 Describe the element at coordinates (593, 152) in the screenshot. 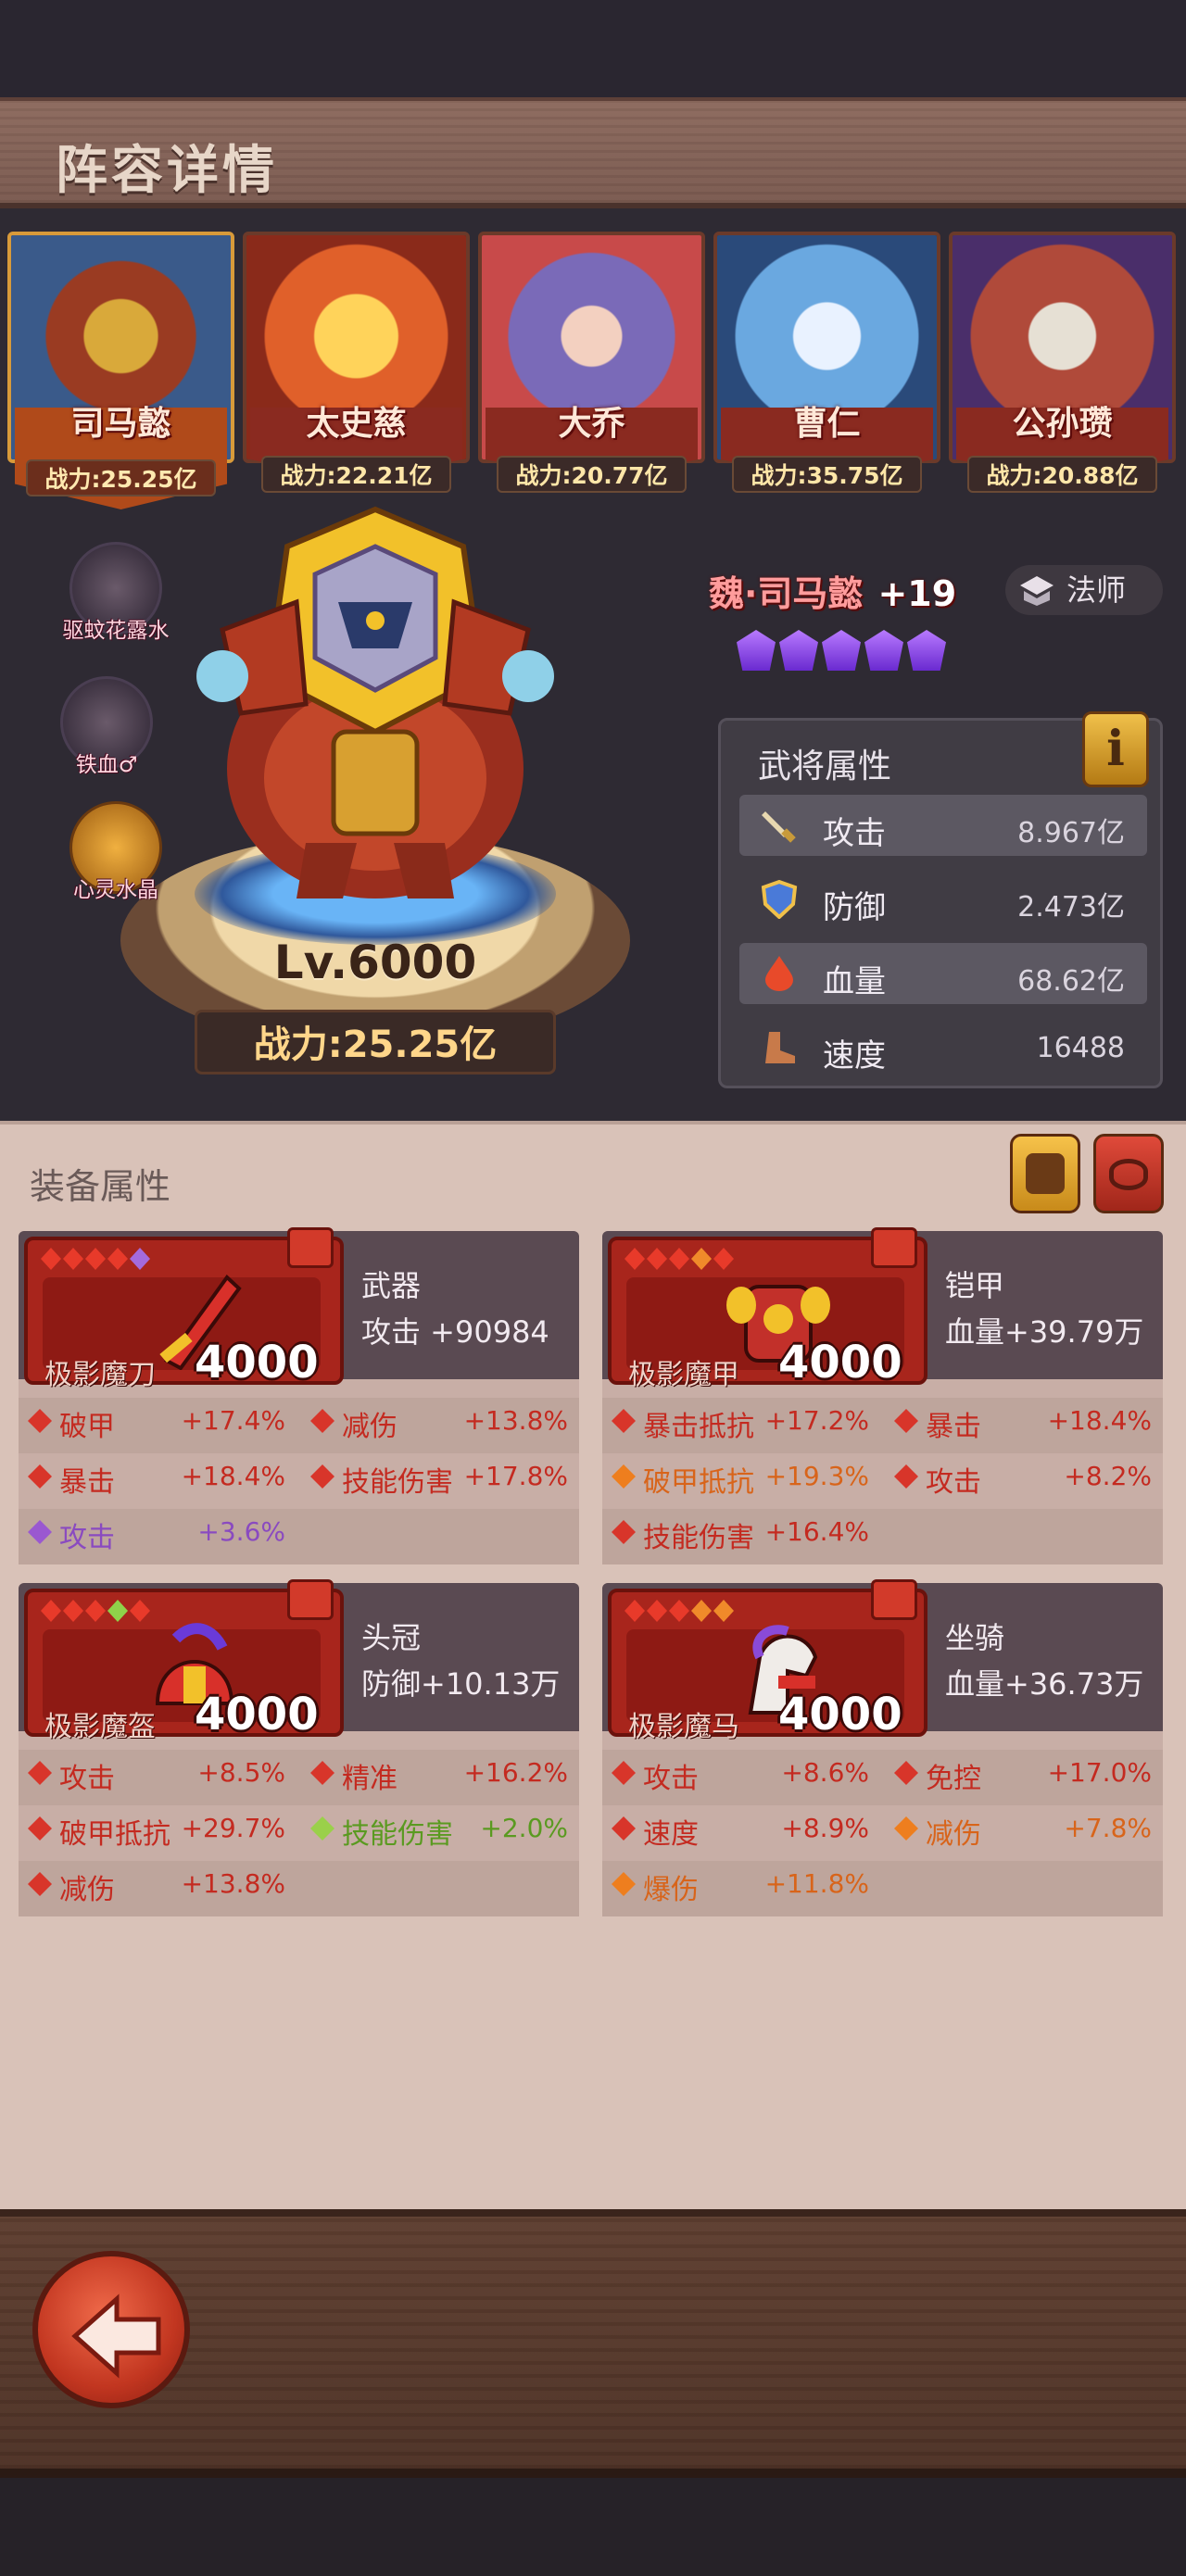

I see `header-bar: 阵容详情` at that location.